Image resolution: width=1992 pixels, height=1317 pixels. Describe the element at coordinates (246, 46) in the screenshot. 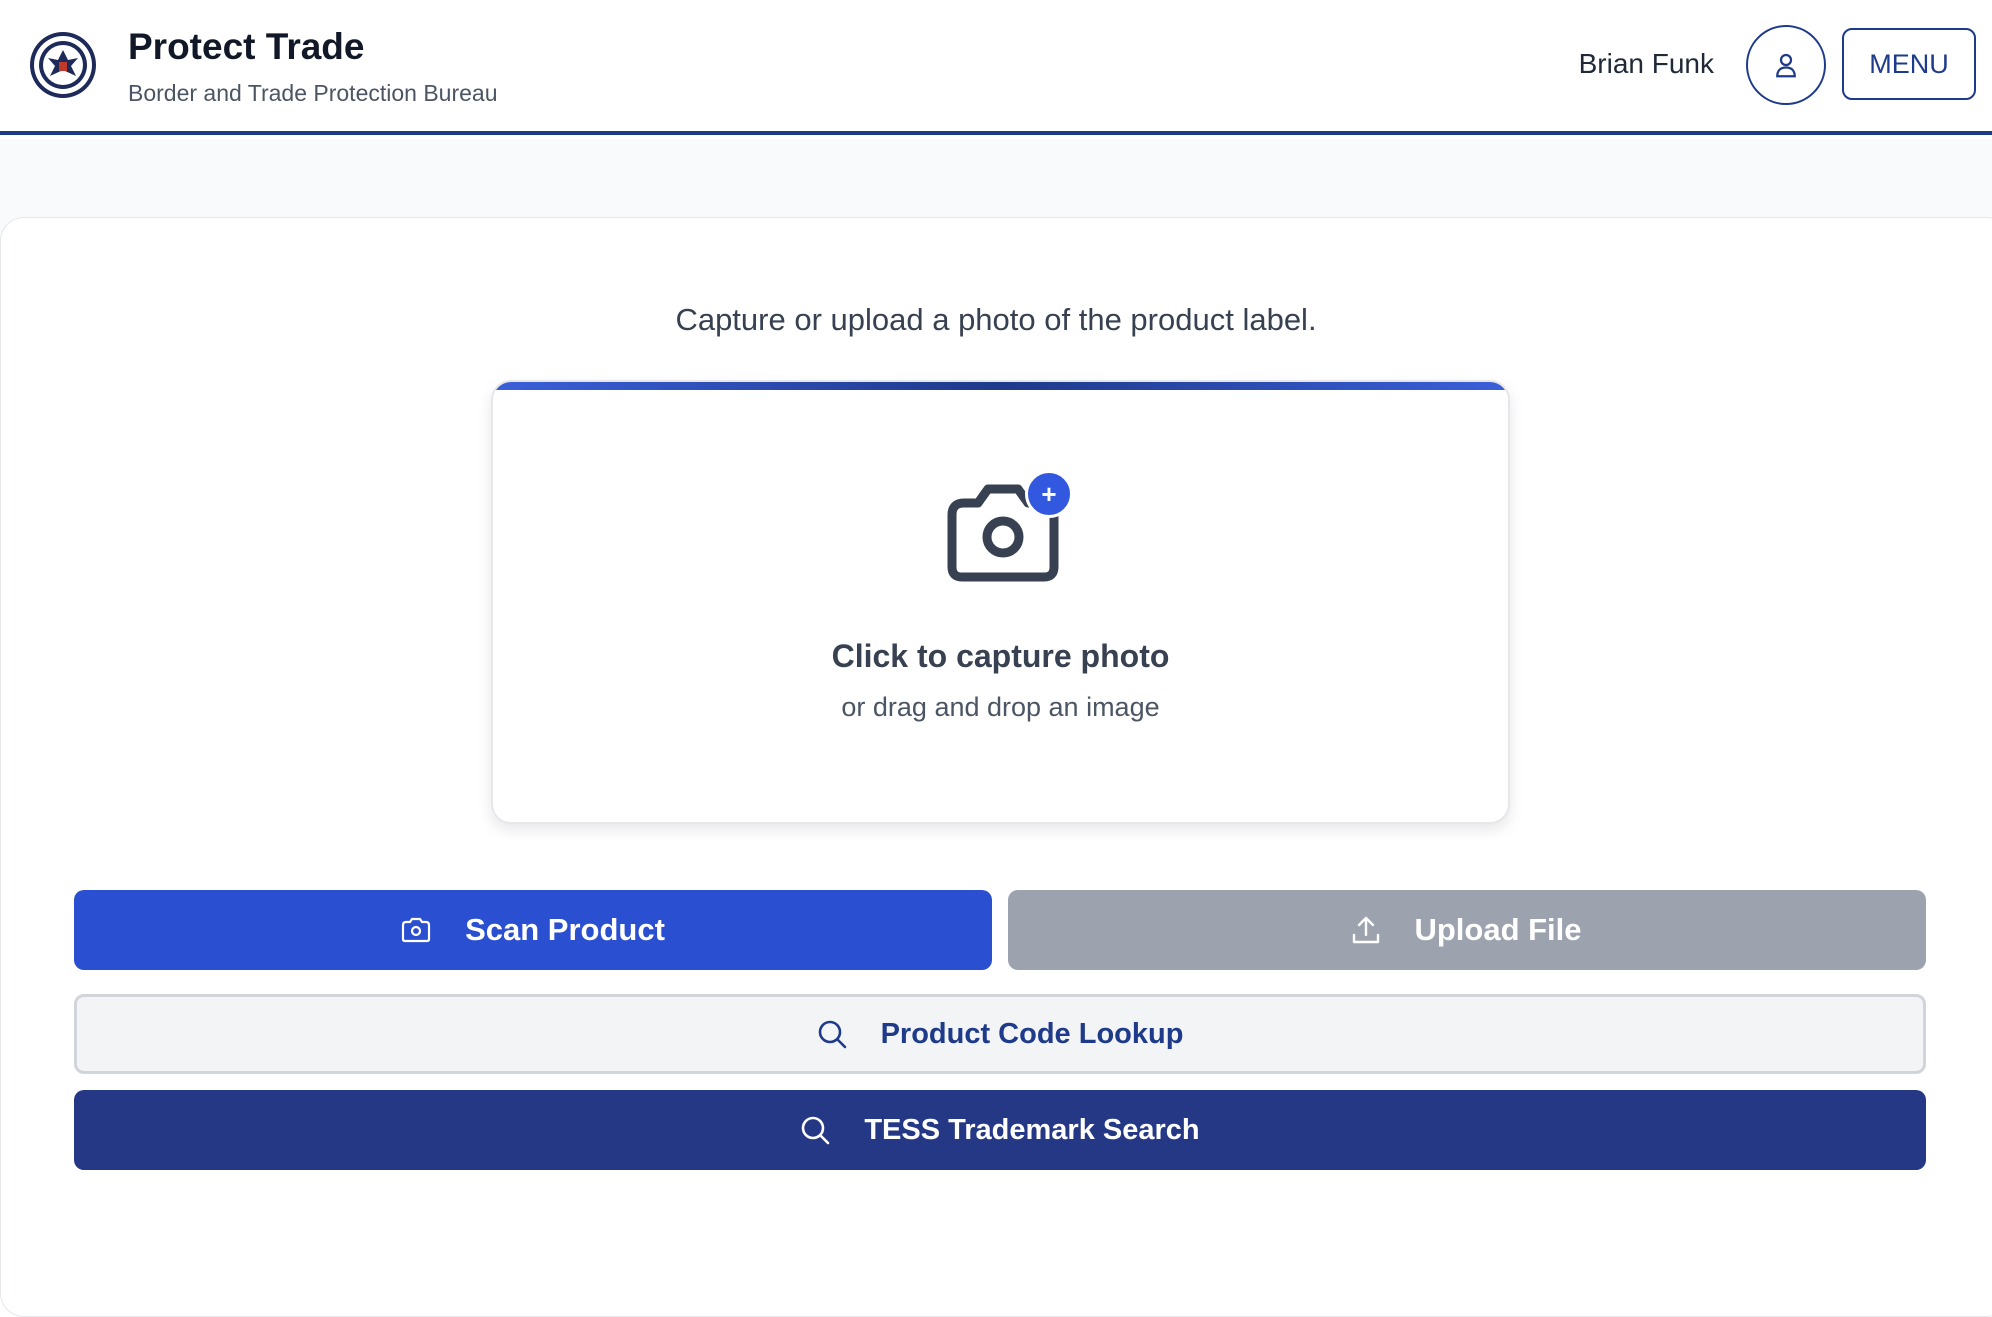

I see `app-title: Protect Trade` at that location.